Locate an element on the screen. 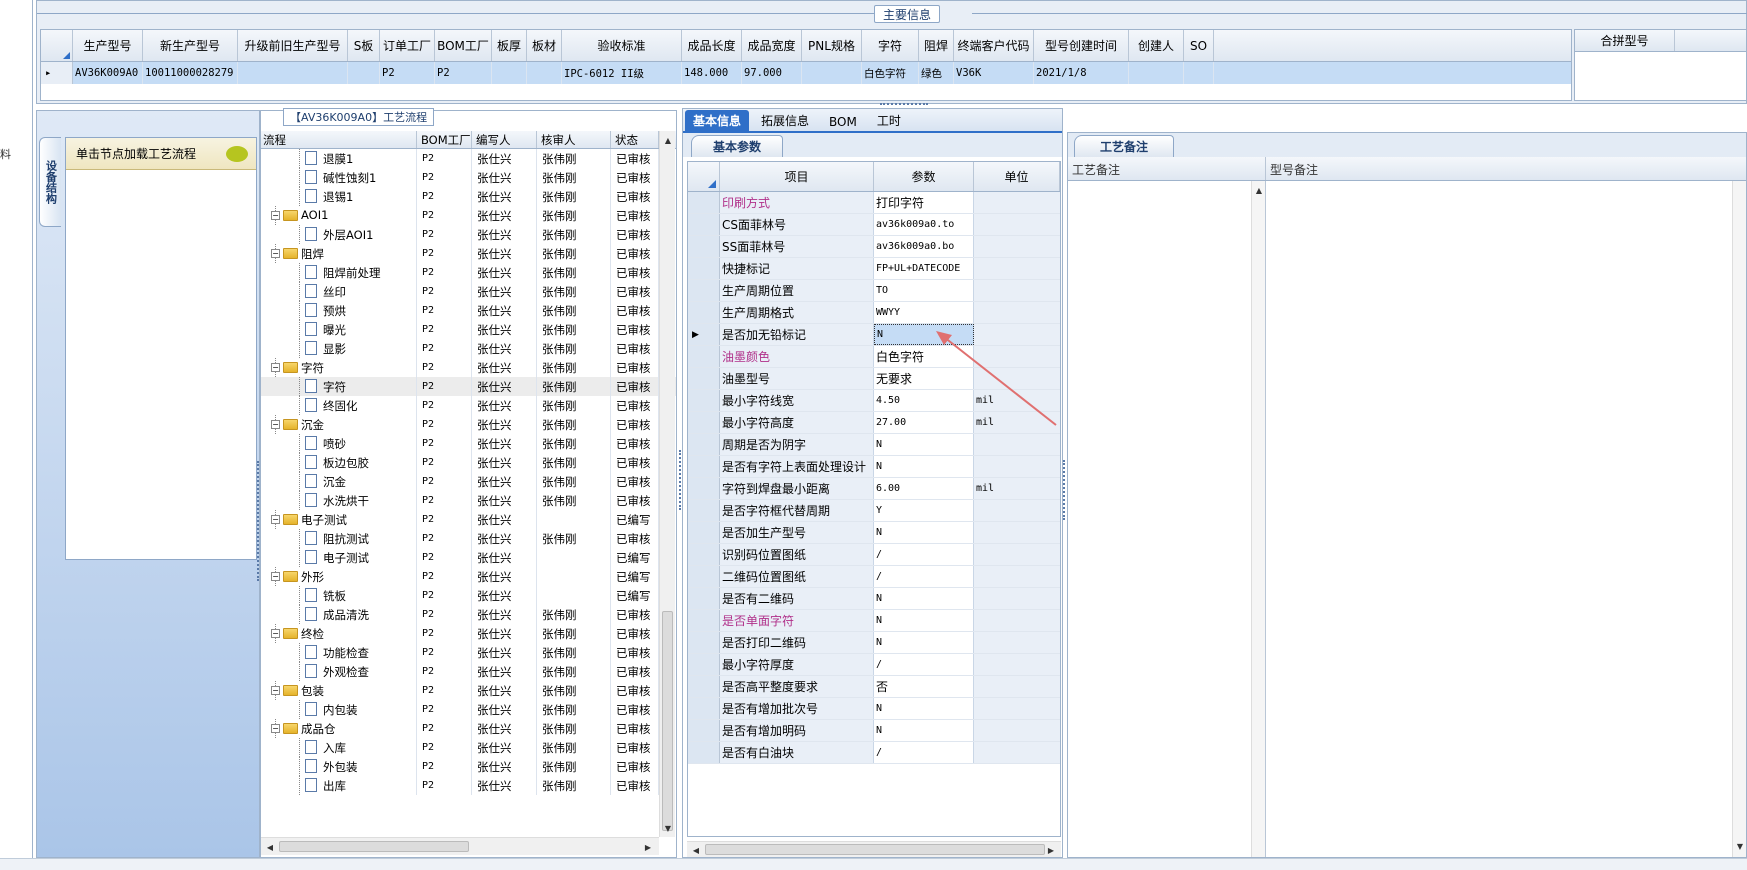  process-row: 退锡1 P2 张仕兴 张伟刚 已审核 is located at coordinates (468, 196).